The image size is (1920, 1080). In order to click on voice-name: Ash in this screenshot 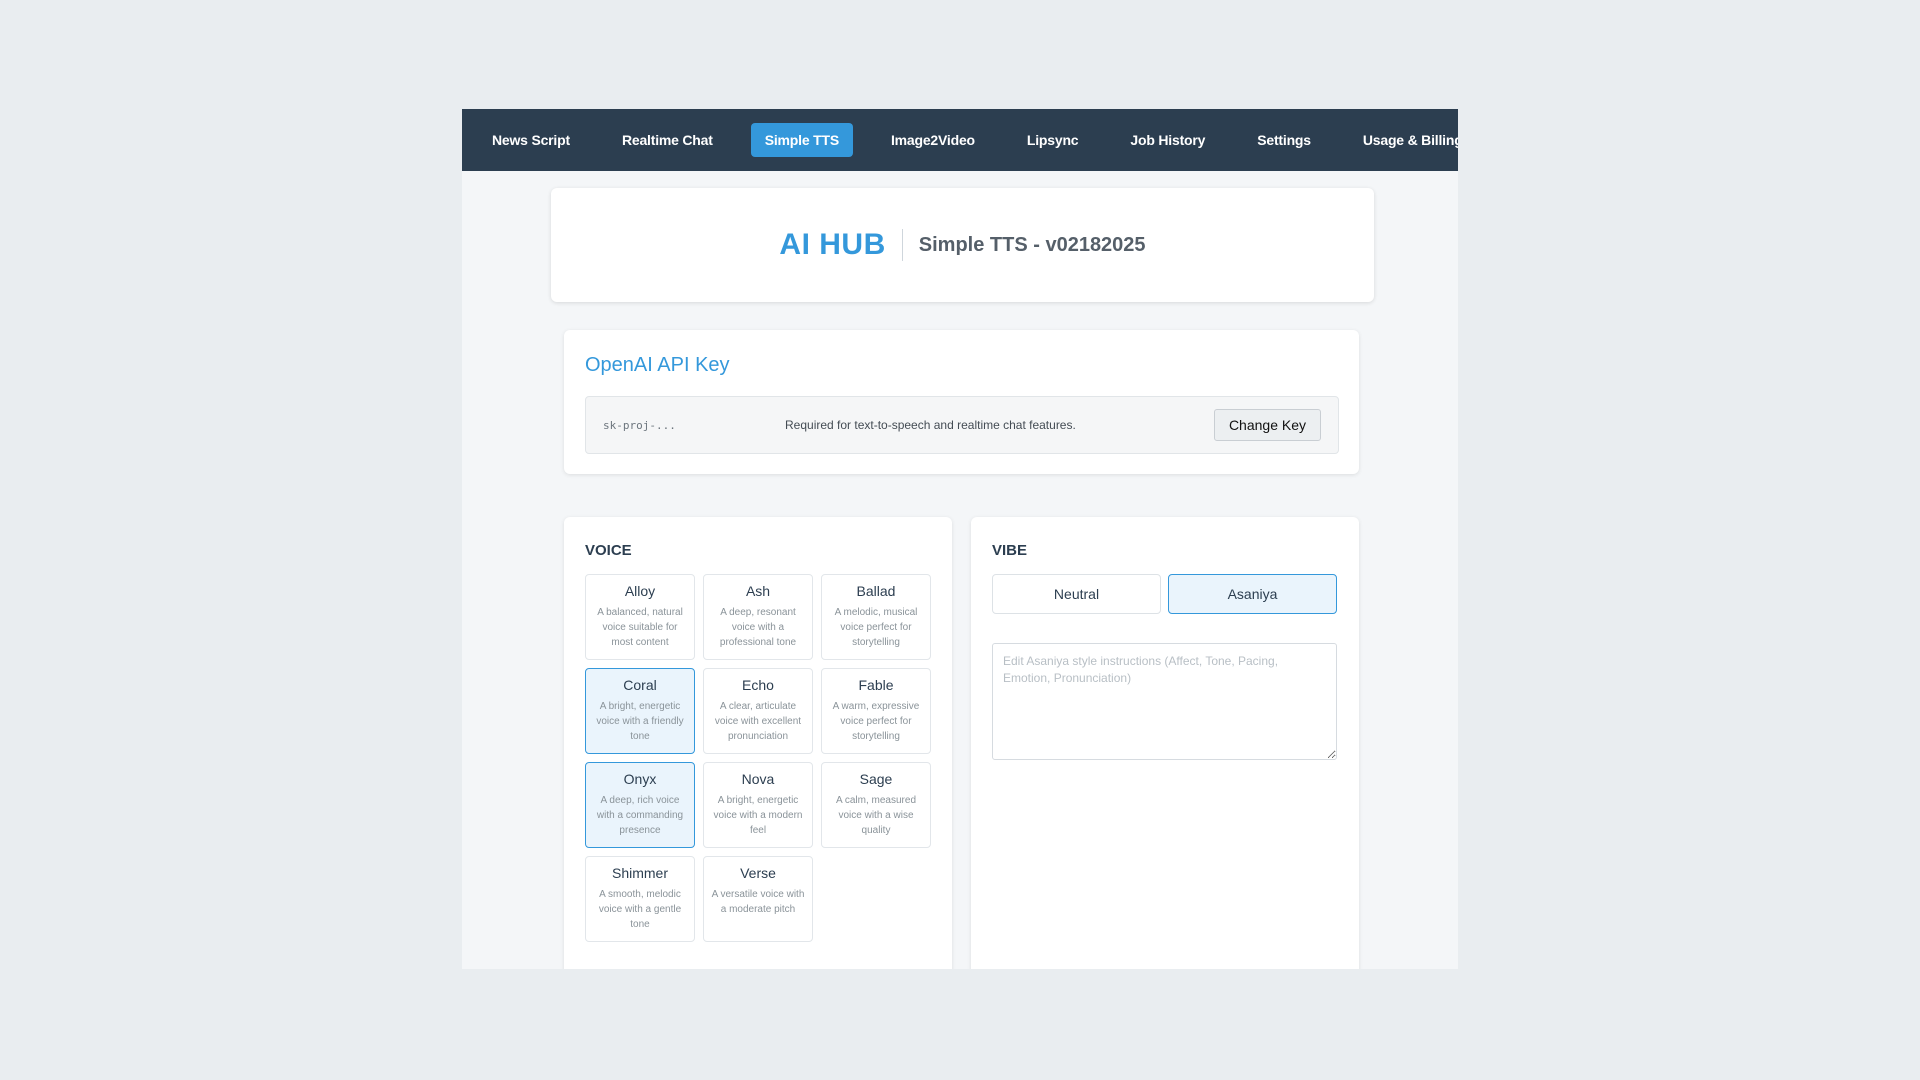, I will do `click(758, 591)`.